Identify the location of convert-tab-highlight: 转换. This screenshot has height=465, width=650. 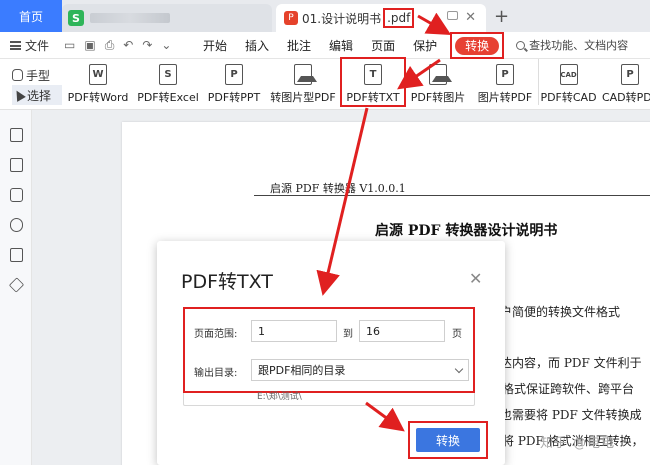
(477, 45).